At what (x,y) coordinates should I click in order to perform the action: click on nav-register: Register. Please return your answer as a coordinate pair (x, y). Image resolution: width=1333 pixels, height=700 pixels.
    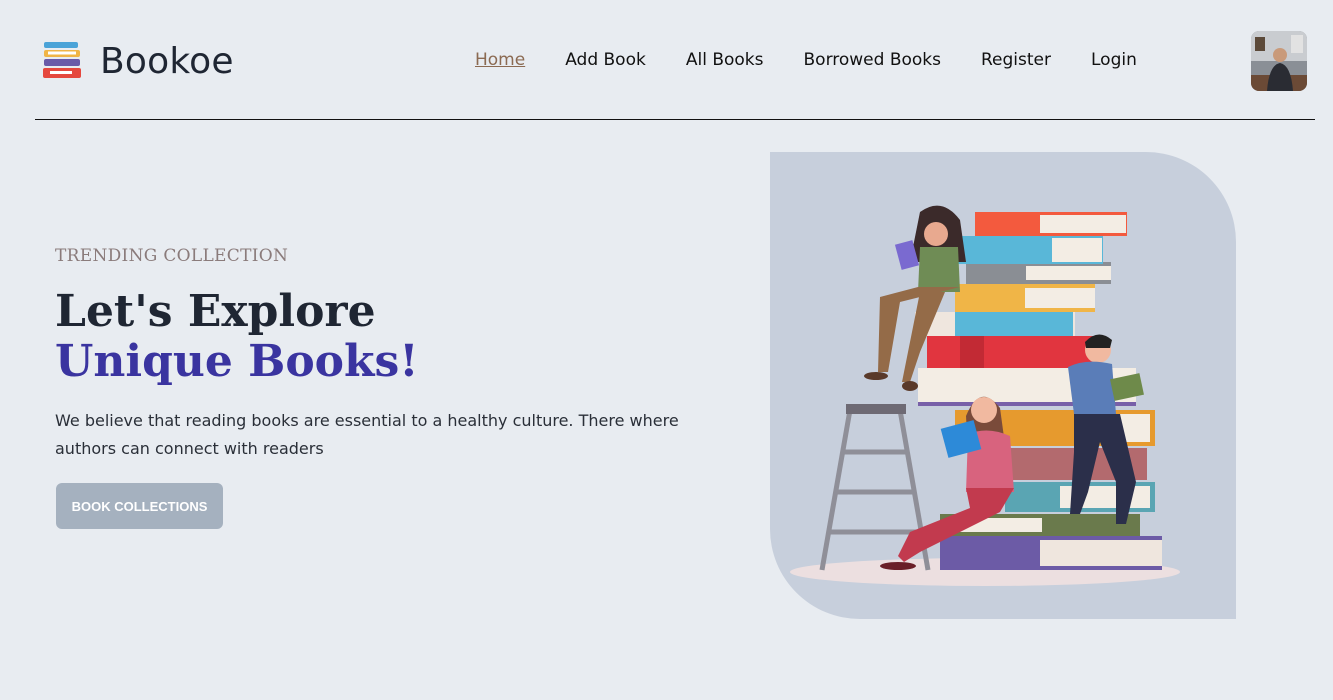
    Looking at the image, I should click on (1016, 60).